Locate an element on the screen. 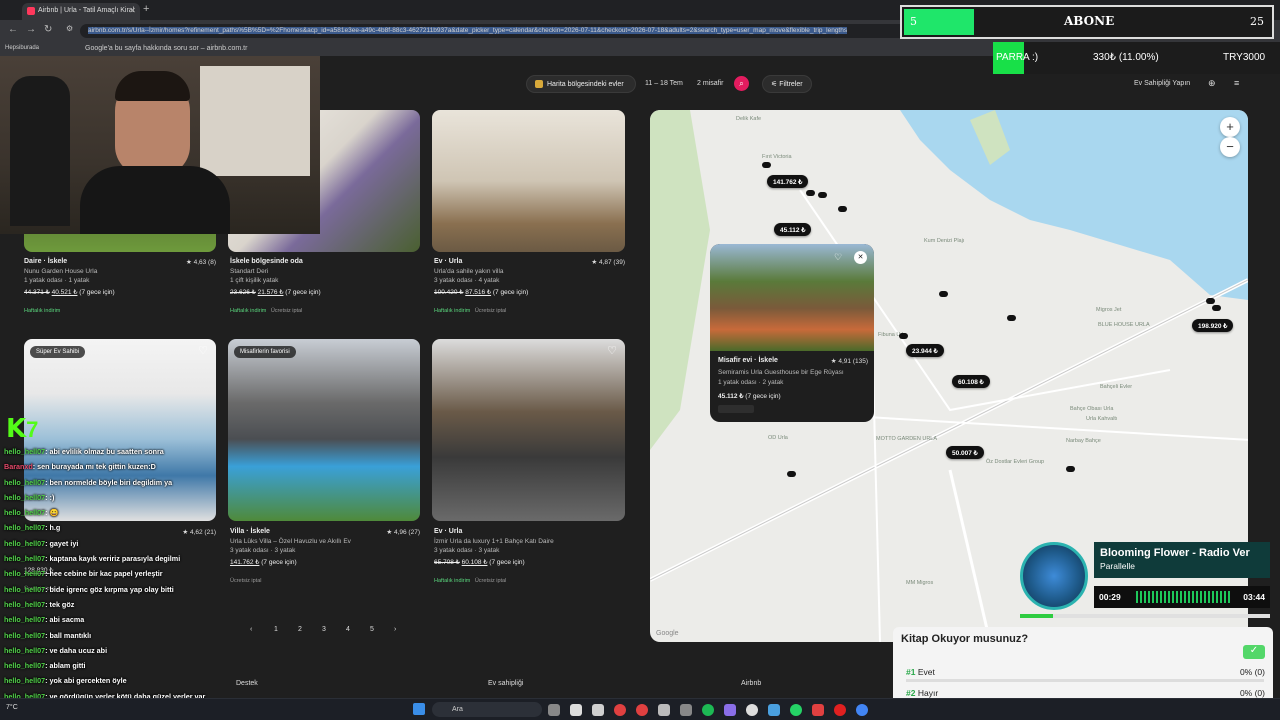 Image resolution: width=1280 pixels, height=720 pixels. filters-button: ⚟ Filtreler is located at coordinates (787, 84).